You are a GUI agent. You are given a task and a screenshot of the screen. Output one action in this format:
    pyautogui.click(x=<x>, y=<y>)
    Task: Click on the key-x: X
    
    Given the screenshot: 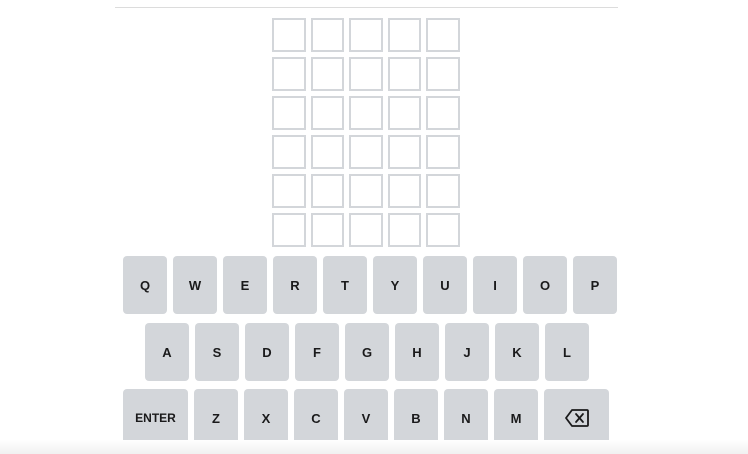 What is the action you would take?
    pyautogui.click(x=266, y=418)
    